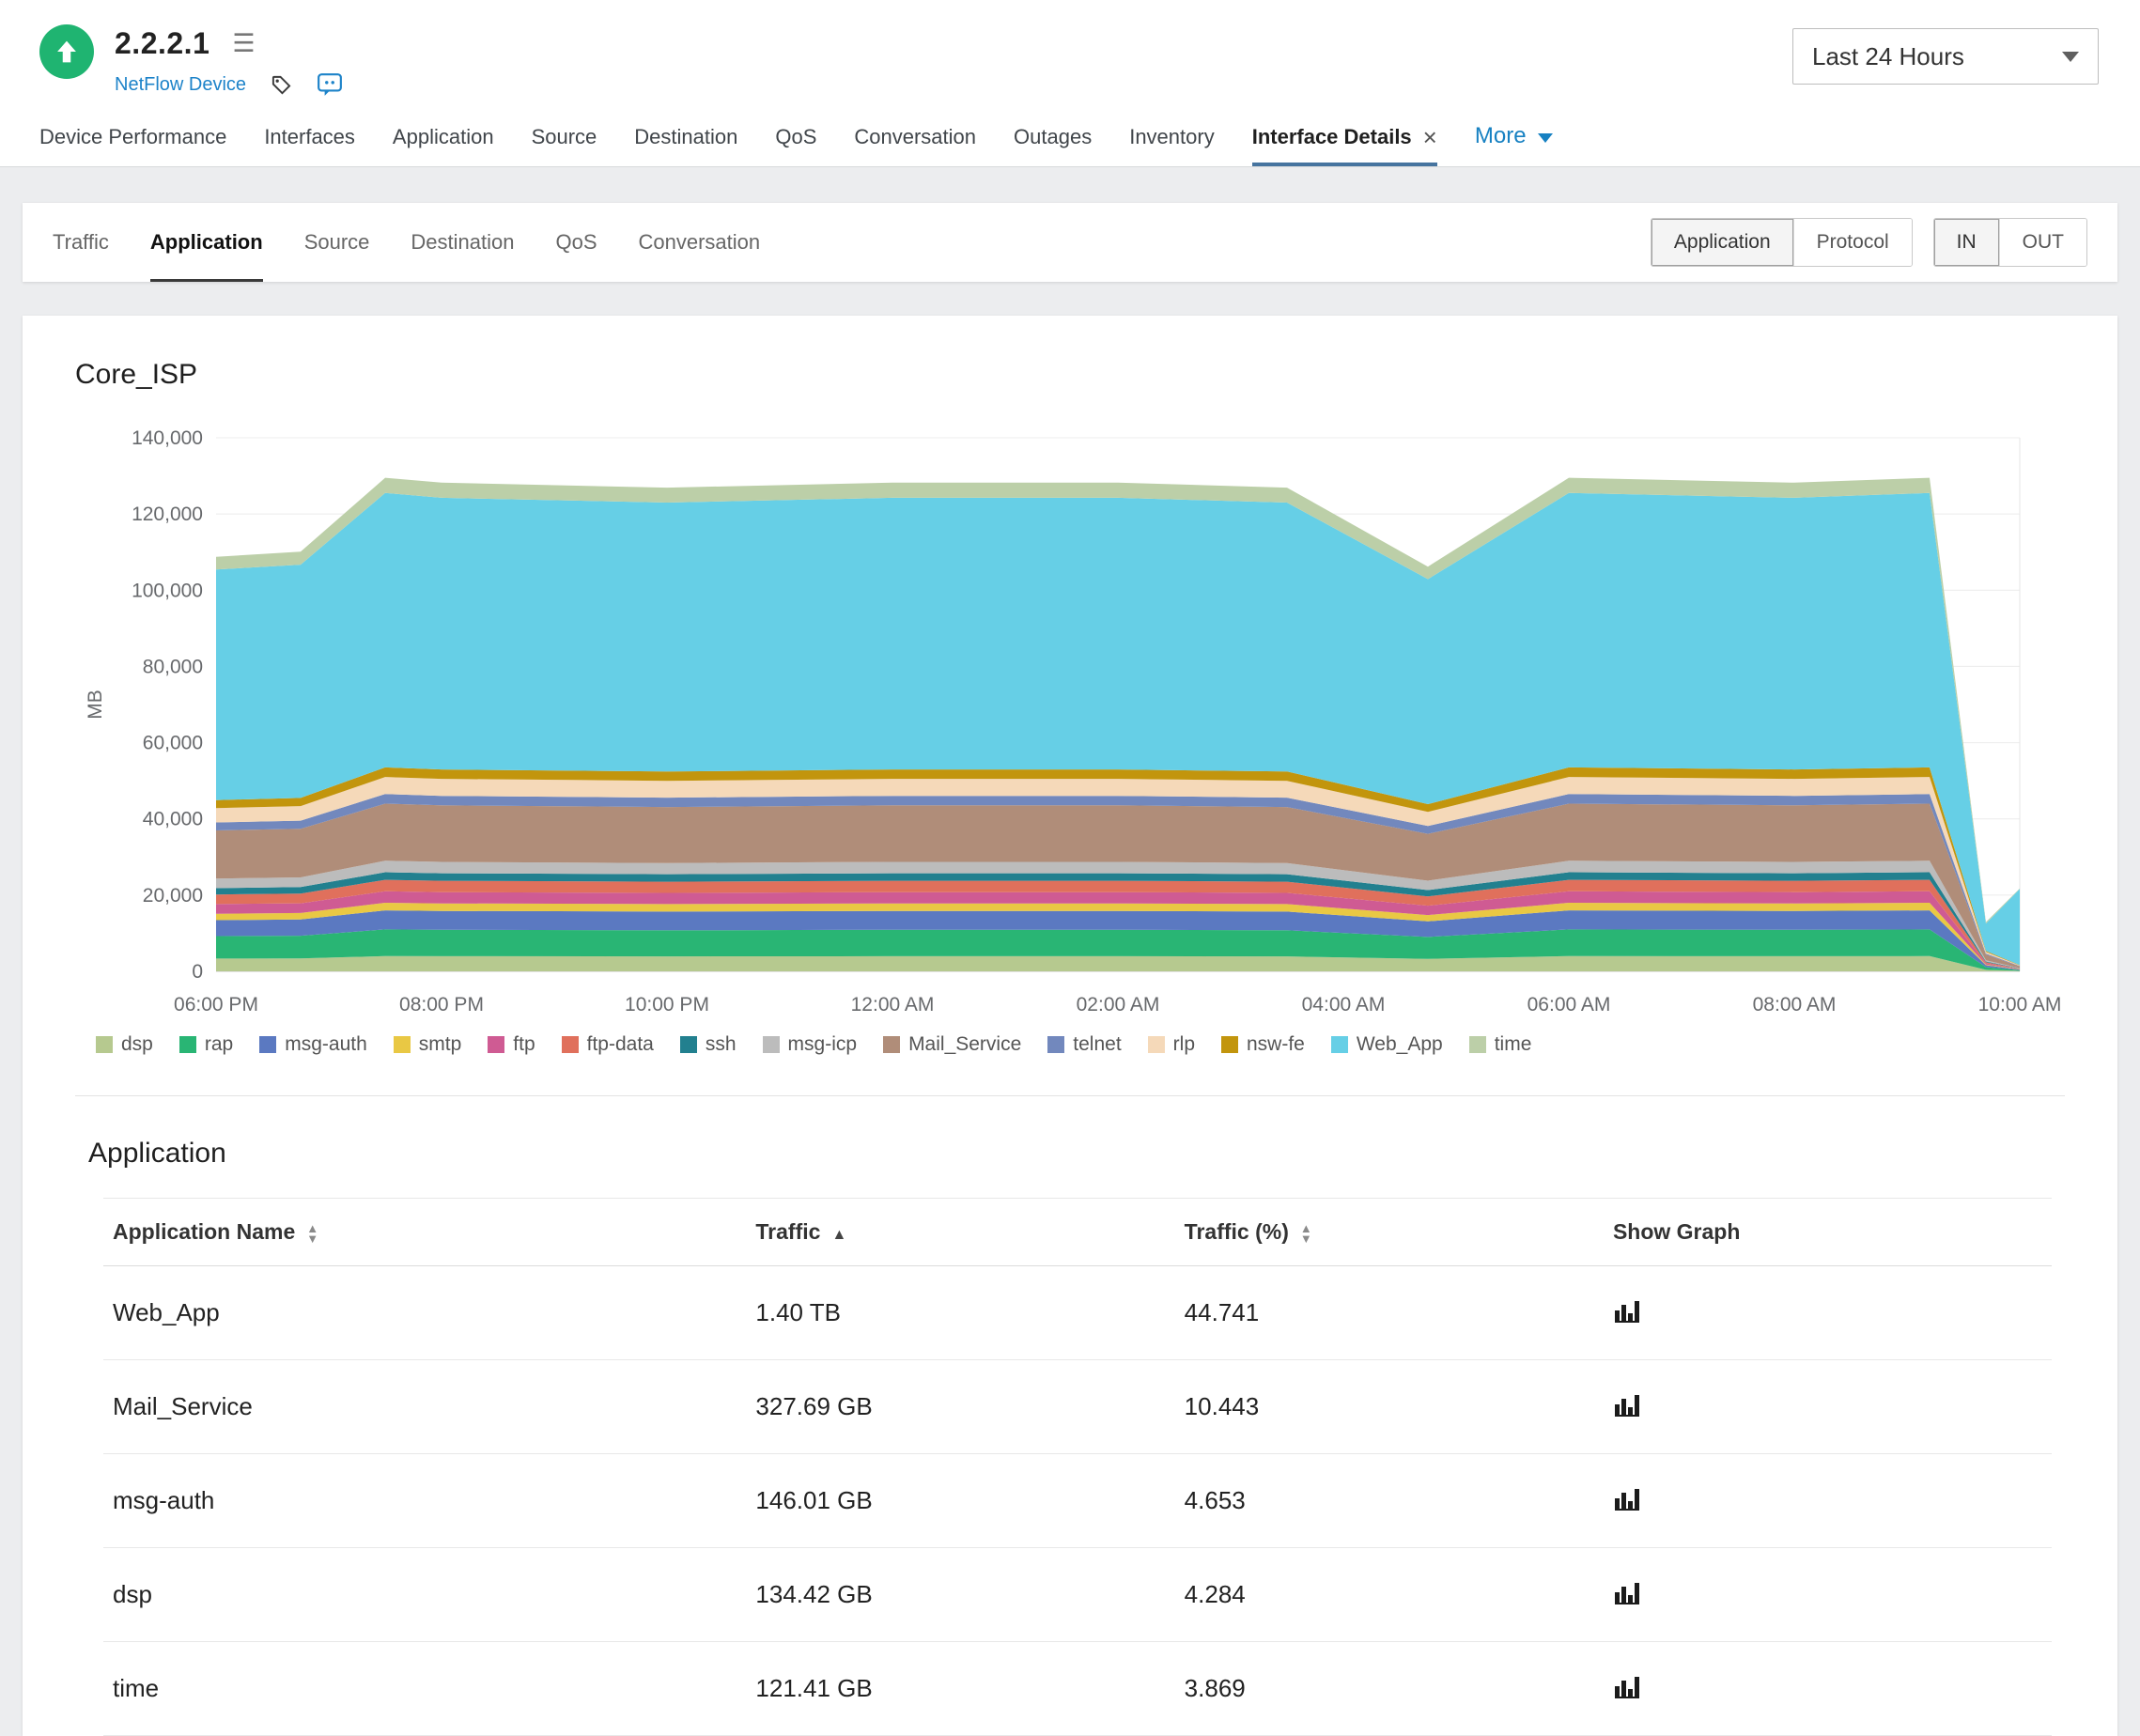 The image size is (2140, 1736). What do you see at coordinates (168, 590) in the screenshot?
I see `svg-text: 100,000` at bounding box center [168, 590].